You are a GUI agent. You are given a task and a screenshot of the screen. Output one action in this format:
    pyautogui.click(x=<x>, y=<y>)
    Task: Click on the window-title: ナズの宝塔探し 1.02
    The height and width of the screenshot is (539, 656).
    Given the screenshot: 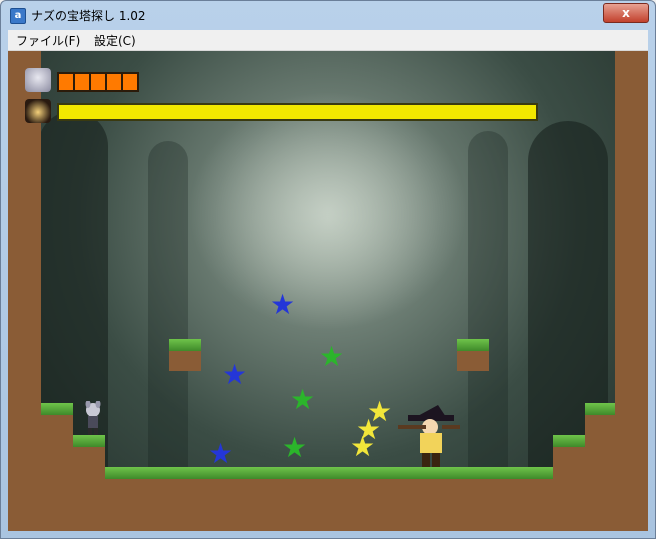 What is the action you would take?
    pyautogui.click(x=88, y=16)
    